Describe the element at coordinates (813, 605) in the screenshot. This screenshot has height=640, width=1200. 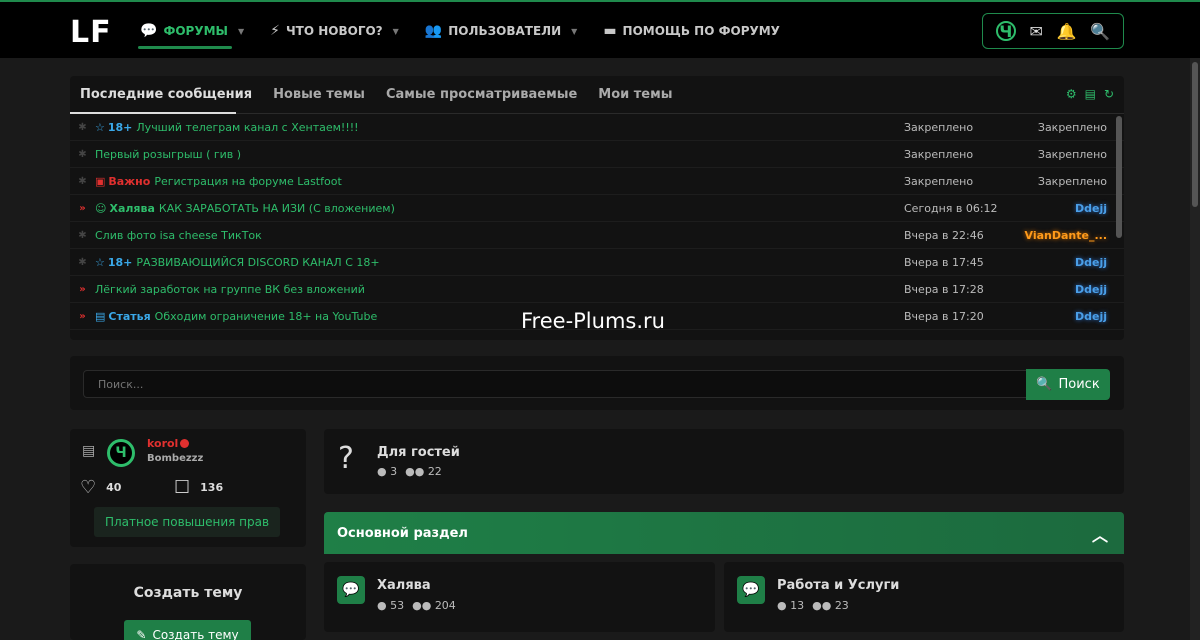
I see `forum-node-stats: ● 13 ●● 23` at that location.